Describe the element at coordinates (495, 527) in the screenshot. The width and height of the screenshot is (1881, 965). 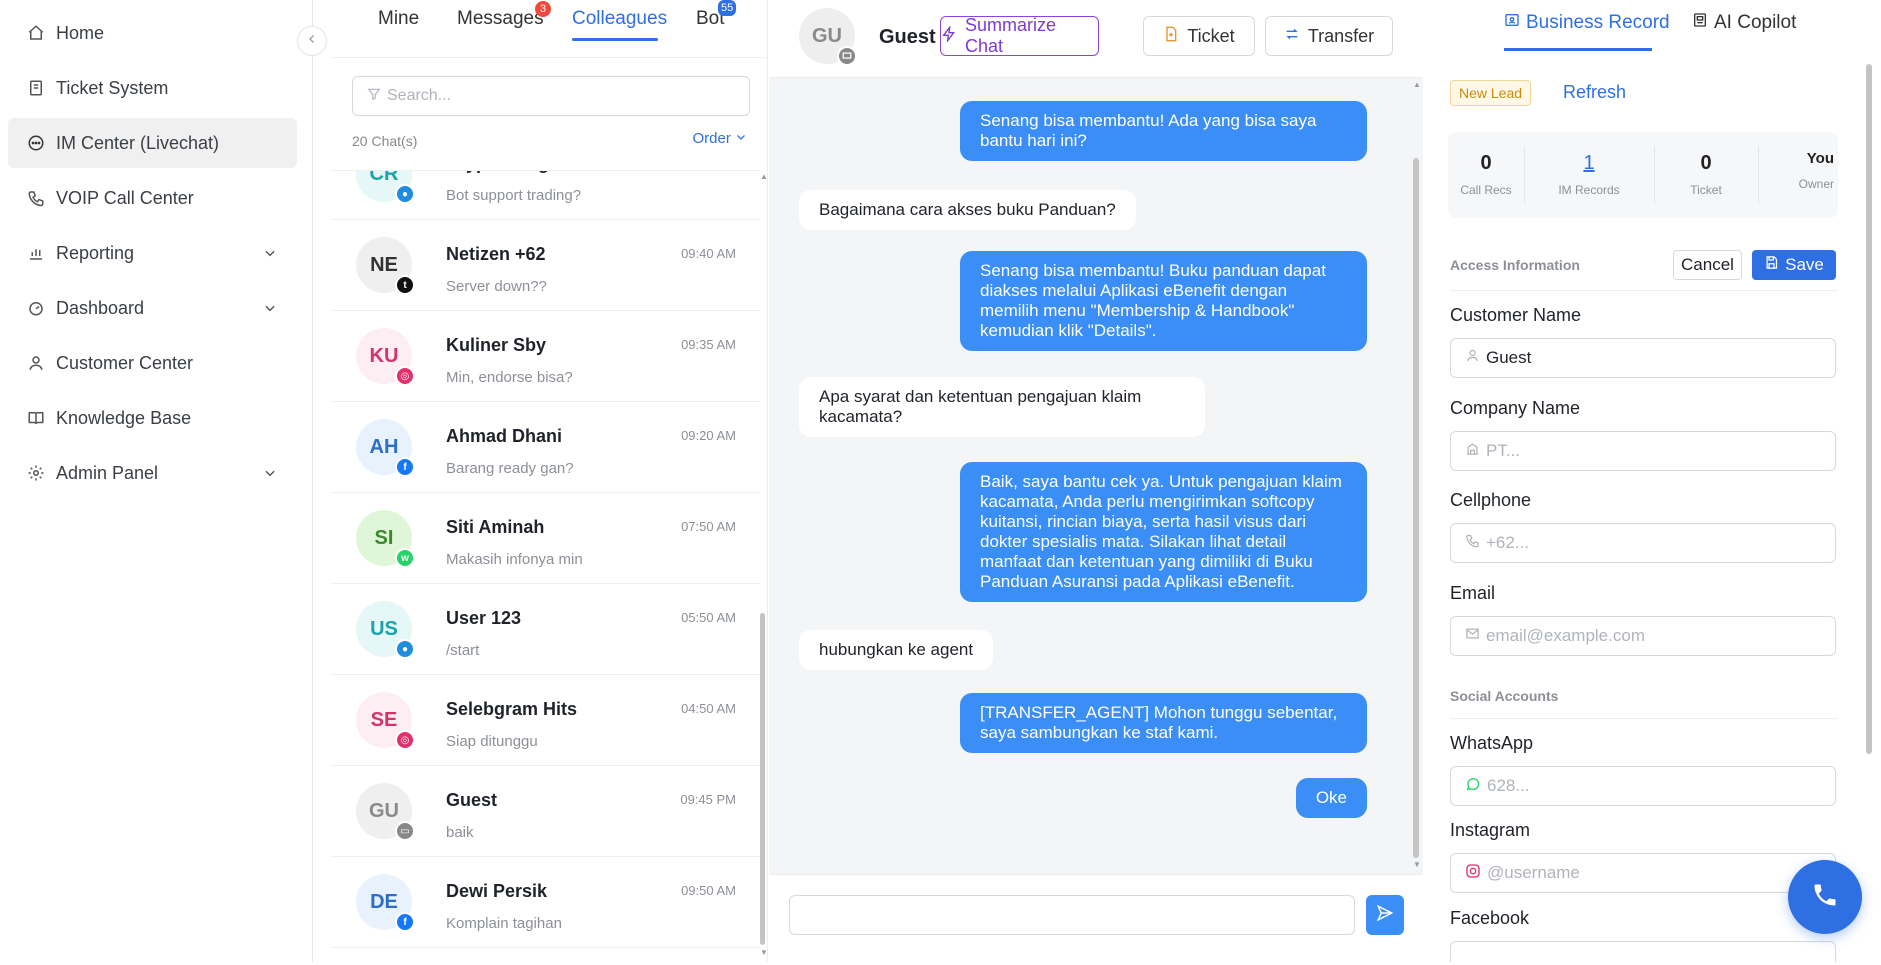
I see `chat-contact-name: Siti Aminah` at that location.